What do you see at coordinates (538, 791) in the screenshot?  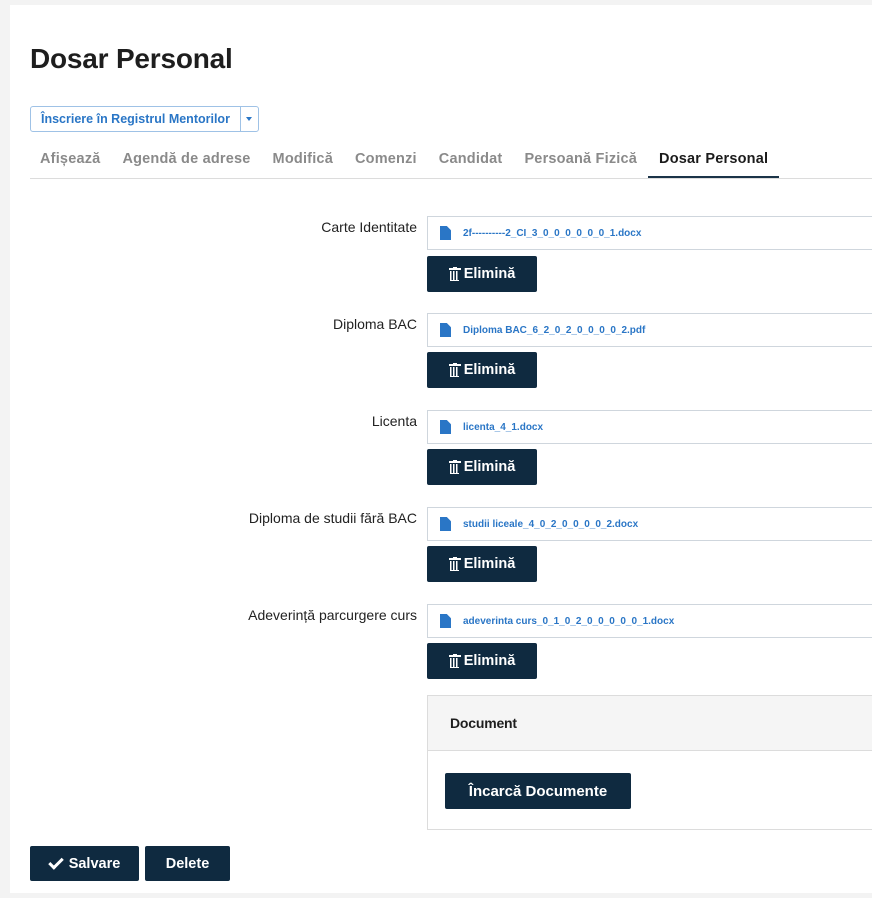 I see `upload-documents-button: Încarcă Documente` at bounding box center [538, 791].